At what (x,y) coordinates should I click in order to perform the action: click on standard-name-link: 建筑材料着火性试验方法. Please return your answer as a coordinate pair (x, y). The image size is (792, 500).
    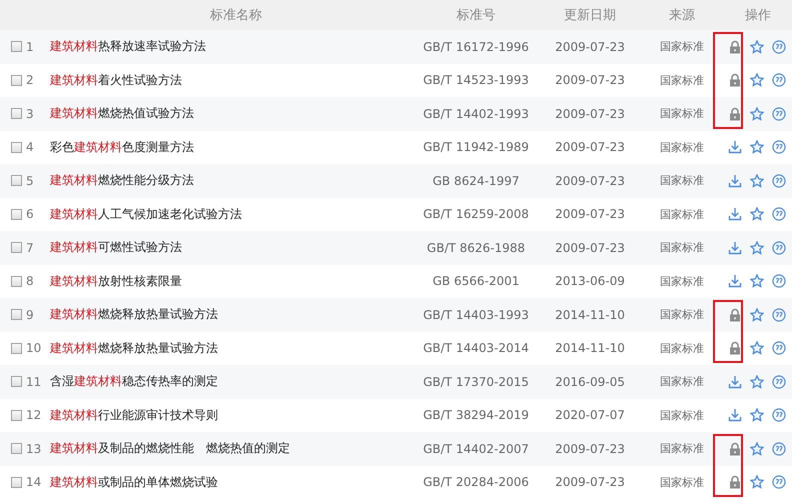
    Looking at the image, I should click on (231, 80).